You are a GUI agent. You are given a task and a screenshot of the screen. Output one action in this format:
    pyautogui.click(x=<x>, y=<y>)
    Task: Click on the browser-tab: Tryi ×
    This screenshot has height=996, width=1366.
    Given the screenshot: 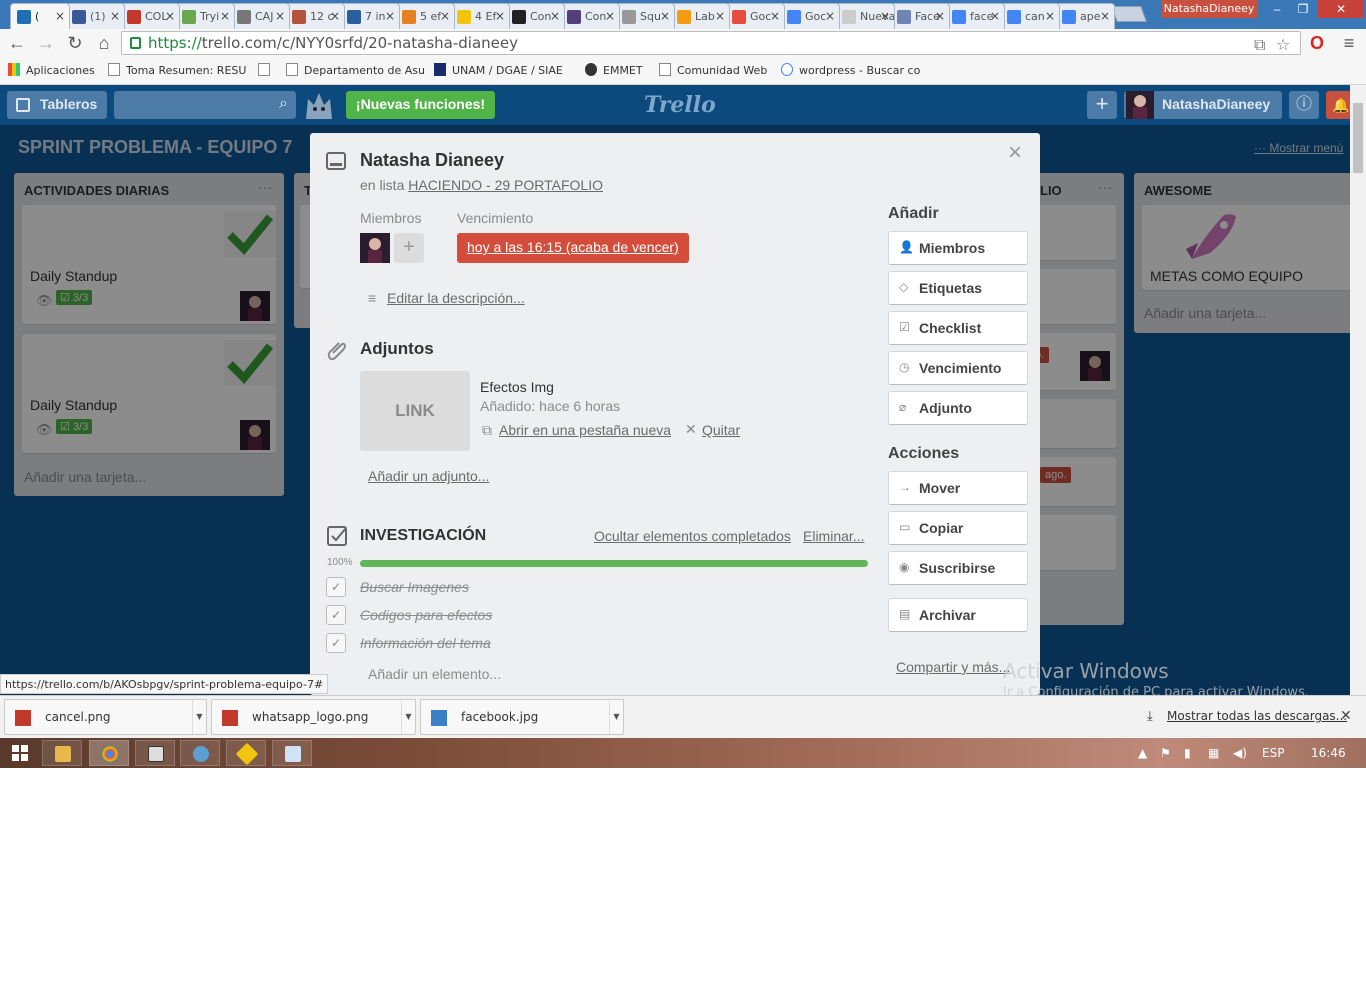 What is the action you would take?
    pyautogui.click(x=205, y=16)
    